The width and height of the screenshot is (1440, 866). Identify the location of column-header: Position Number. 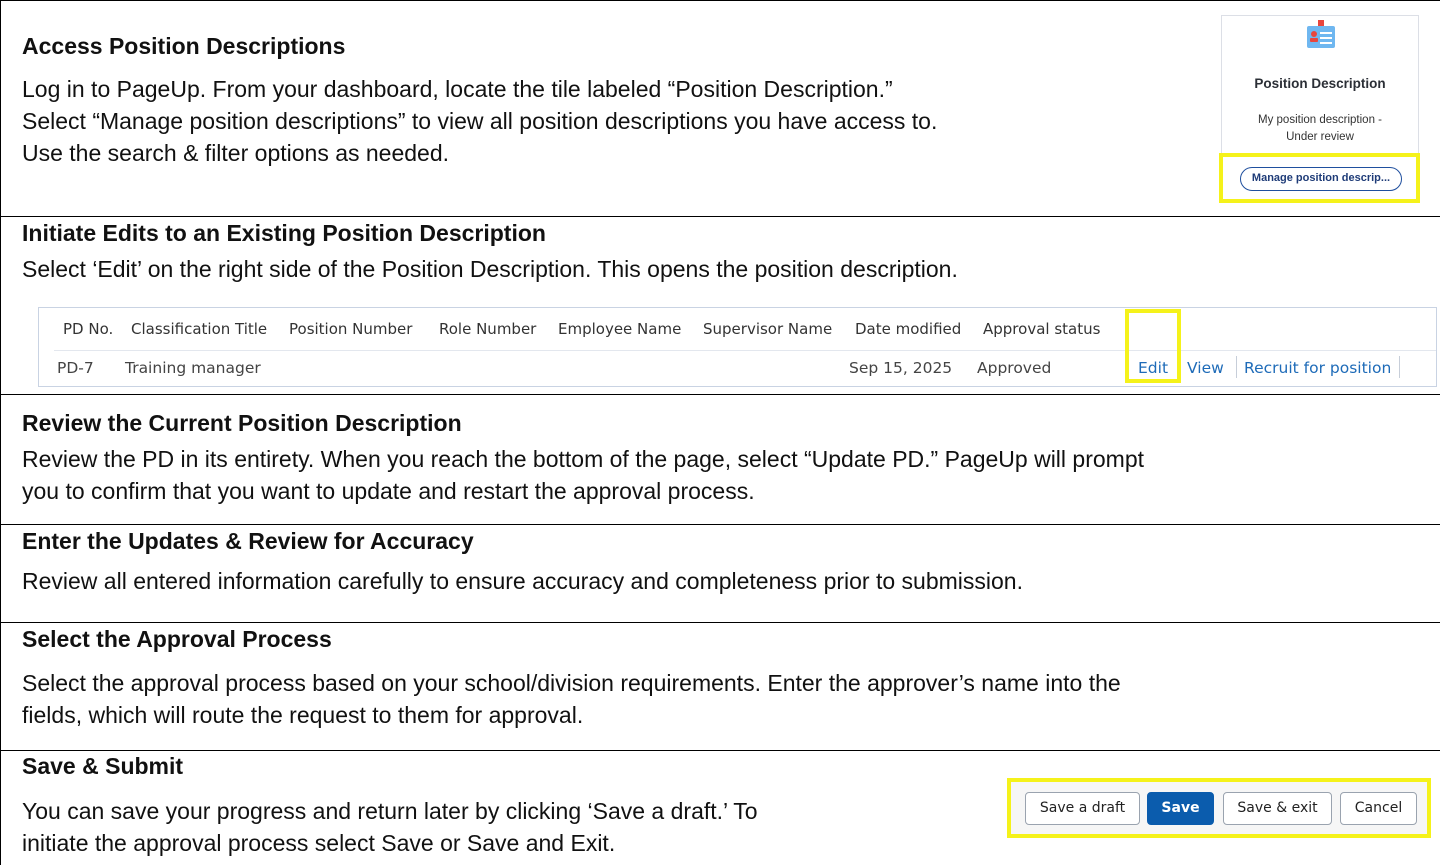
(351, 329).